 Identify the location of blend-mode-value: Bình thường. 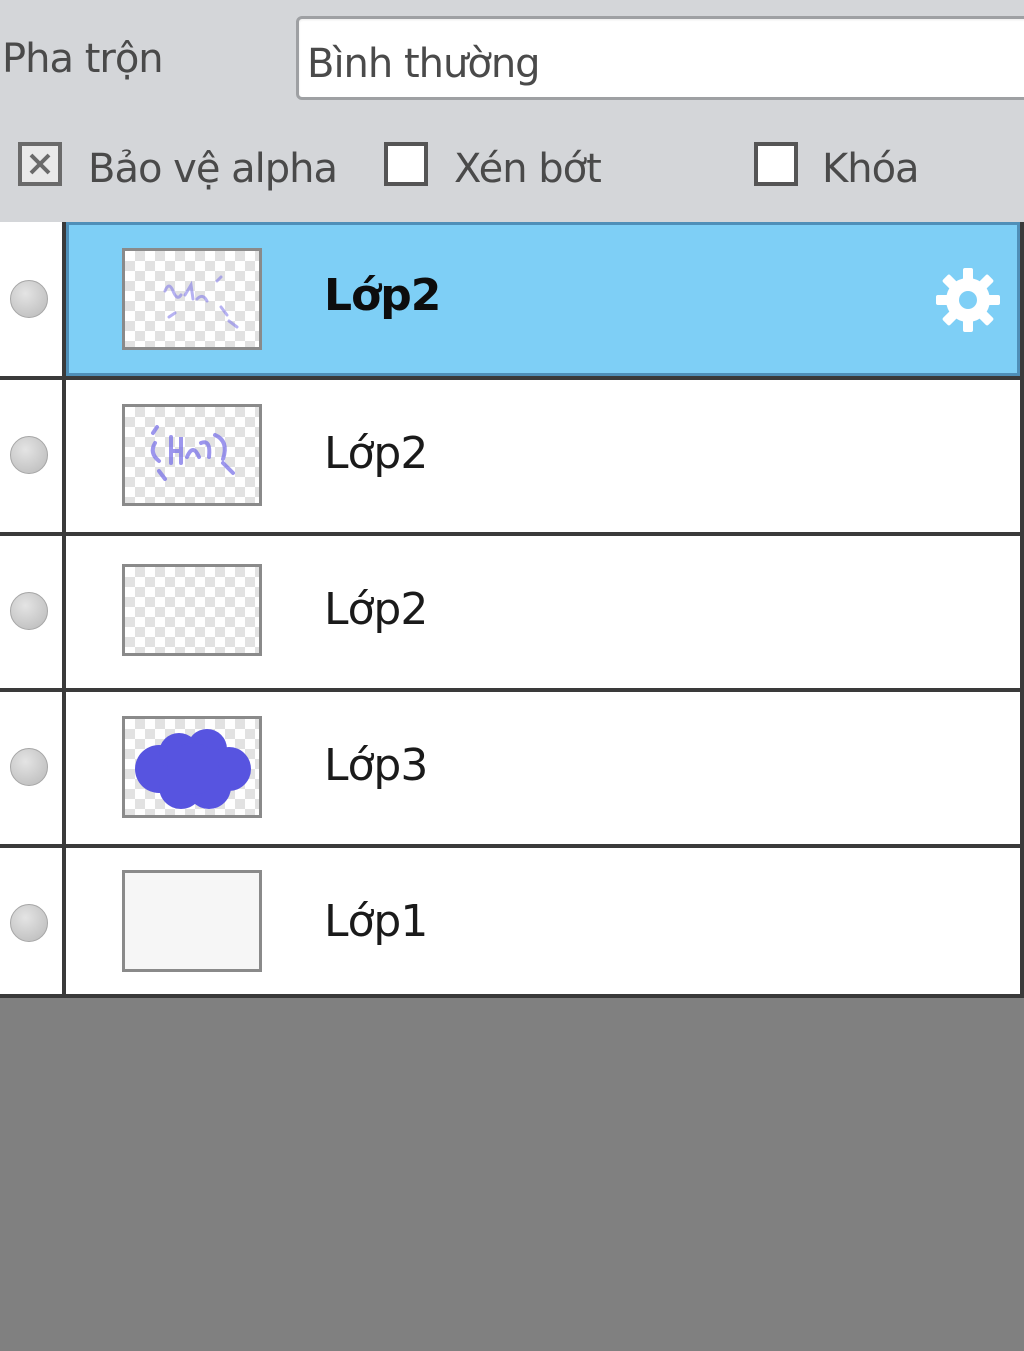
(424, 64).